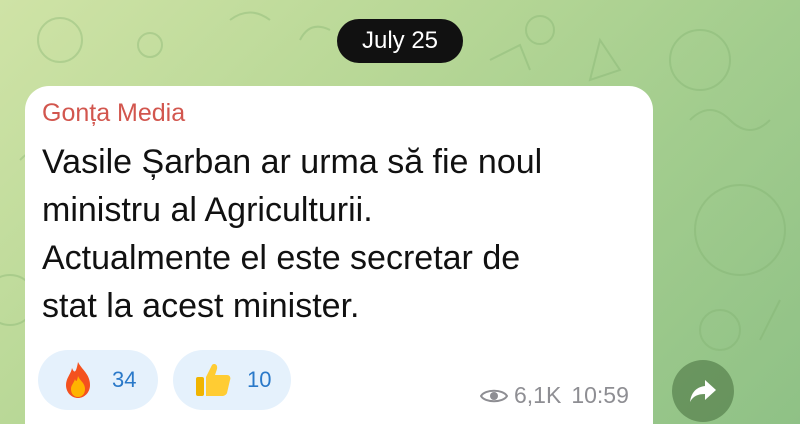 This screenshot has height=424, width=800. I want to click on message-time: 10:59, so click(600, 395).